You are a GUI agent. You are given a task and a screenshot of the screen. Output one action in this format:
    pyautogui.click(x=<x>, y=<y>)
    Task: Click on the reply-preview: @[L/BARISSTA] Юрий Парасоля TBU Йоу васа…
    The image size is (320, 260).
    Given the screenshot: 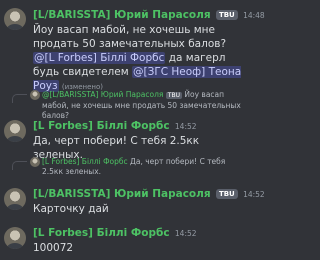 What is the action you would take?
    pyautogui.click(x=144, y=105)
    